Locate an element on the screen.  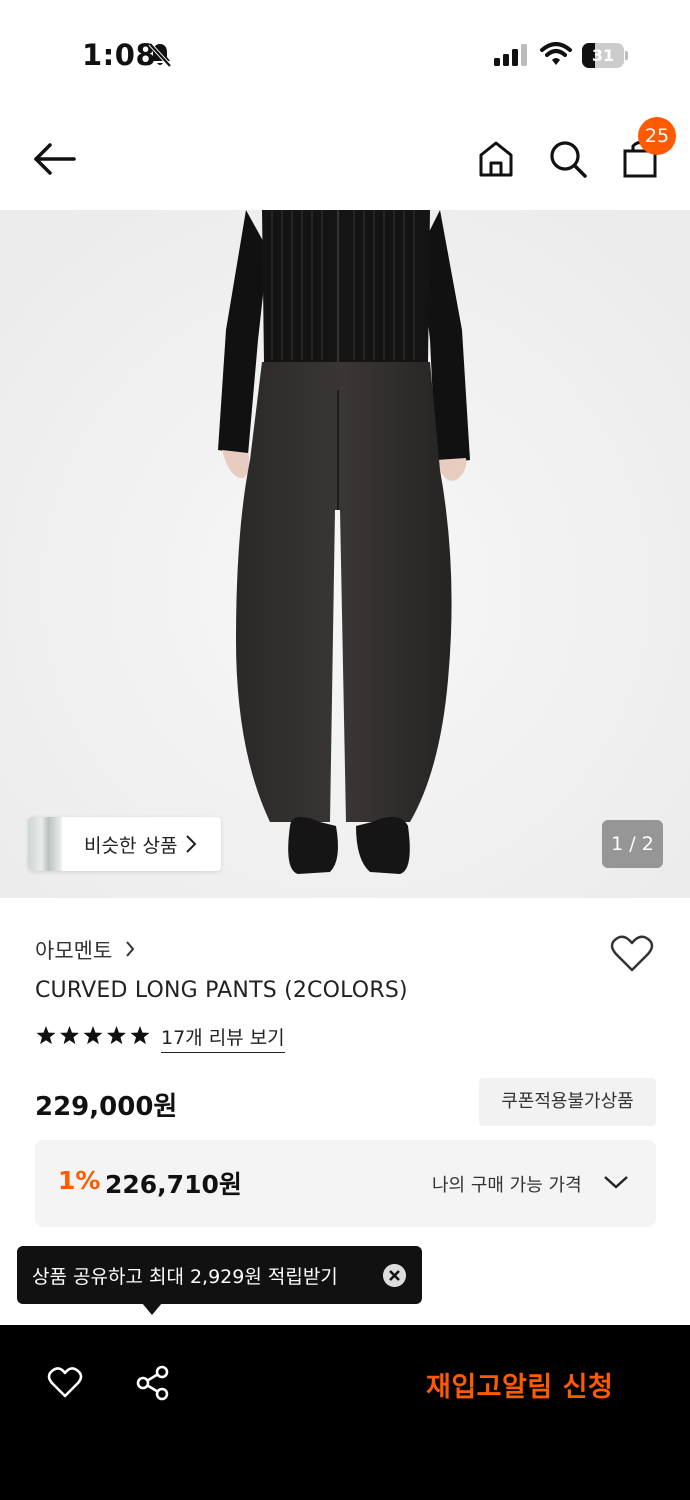
discount-price: 226,710원 is located at coordinates (173, 1184).